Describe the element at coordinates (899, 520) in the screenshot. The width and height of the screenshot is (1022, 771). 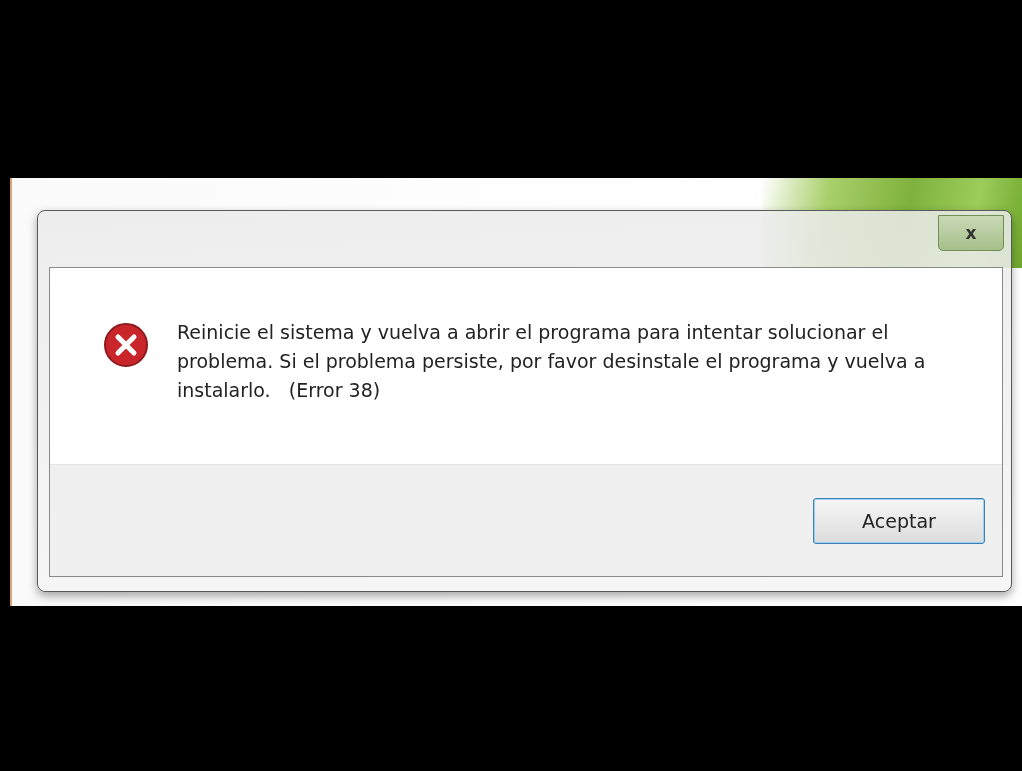
I see `accept-button: Aceptar` at that location.